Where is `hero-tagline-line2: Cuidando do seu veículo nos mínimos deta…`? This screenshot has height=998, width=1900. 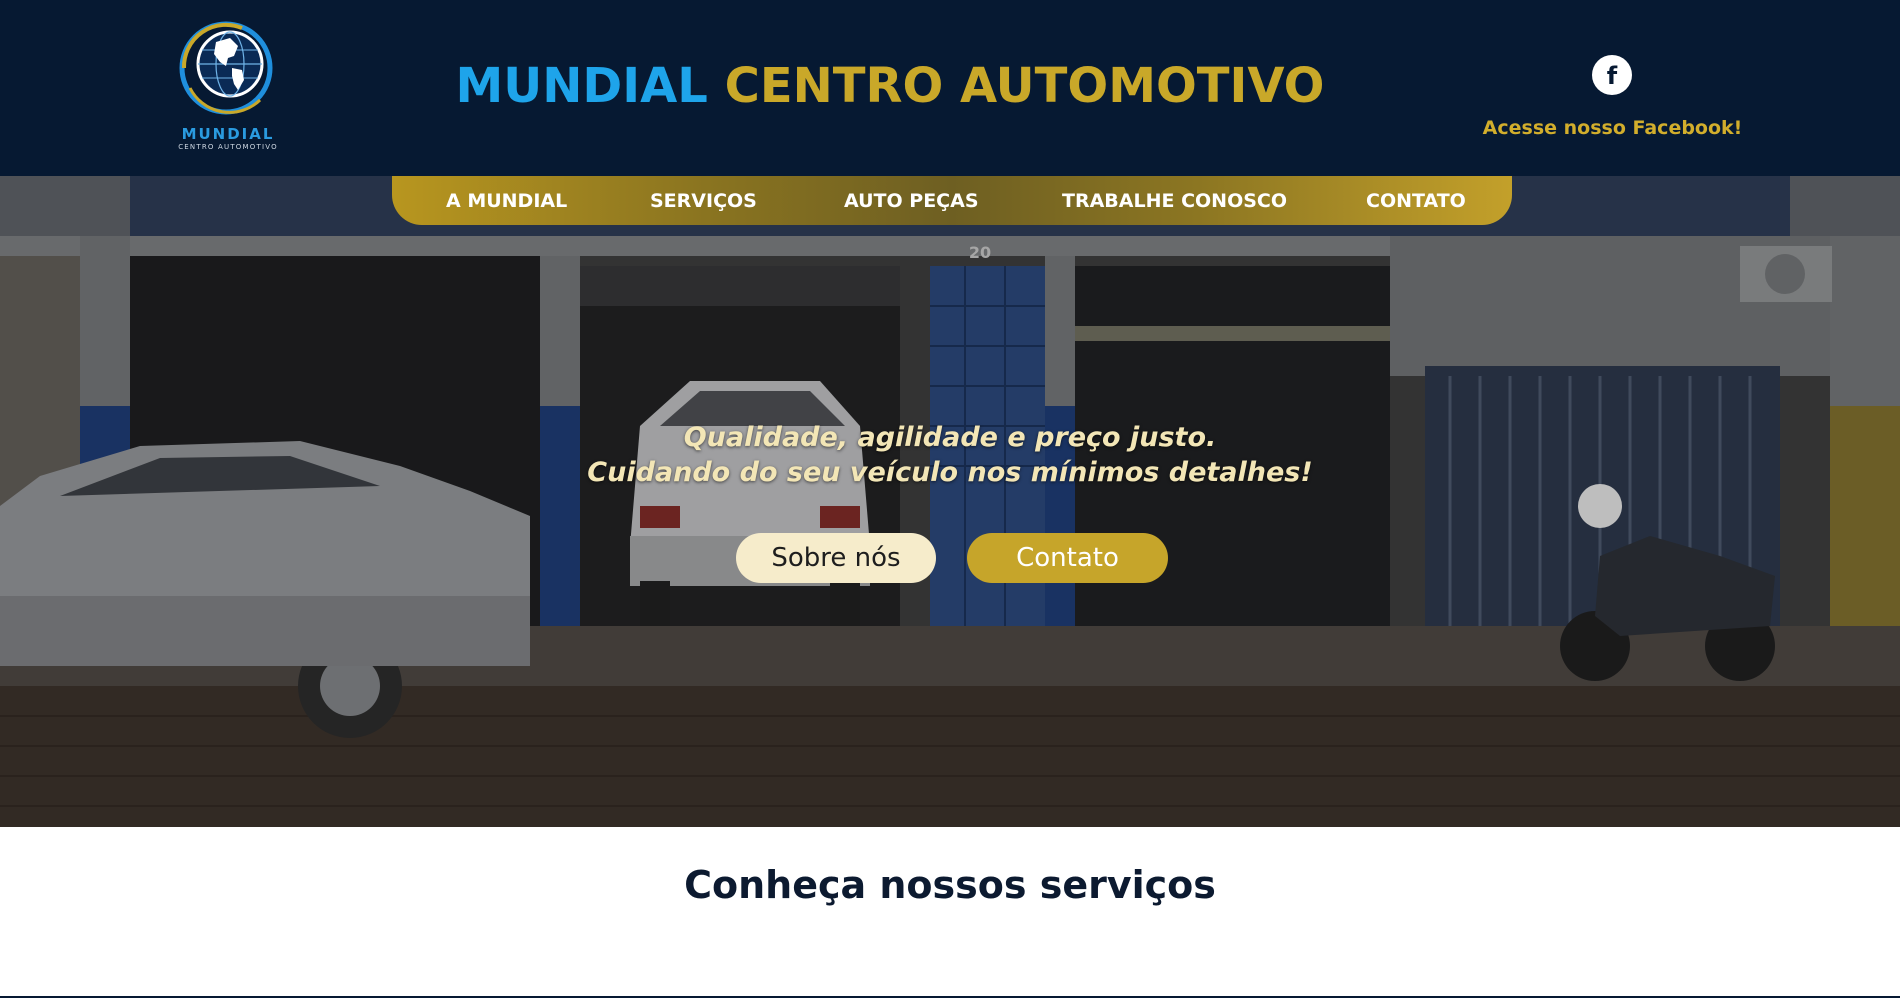 hero-tagline-line2: Cuidando do seu veículo nos mínimos deta… is located at coordinates (950, 472).